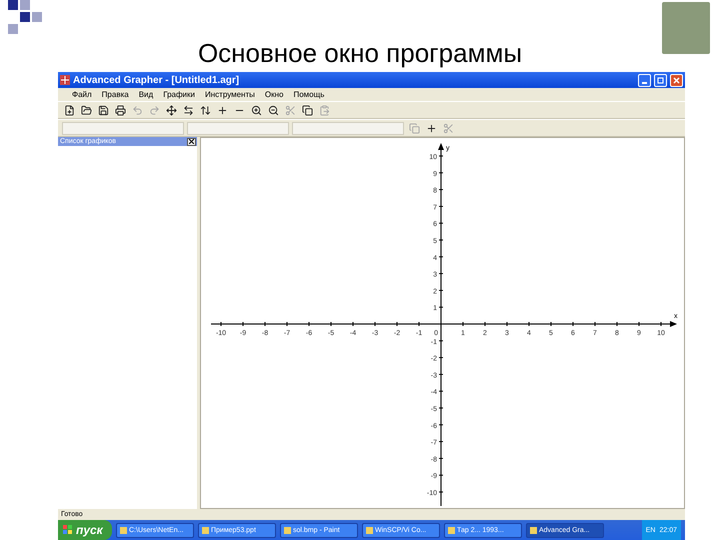  I want to click on menu-item: Файл, so click(82, 94).